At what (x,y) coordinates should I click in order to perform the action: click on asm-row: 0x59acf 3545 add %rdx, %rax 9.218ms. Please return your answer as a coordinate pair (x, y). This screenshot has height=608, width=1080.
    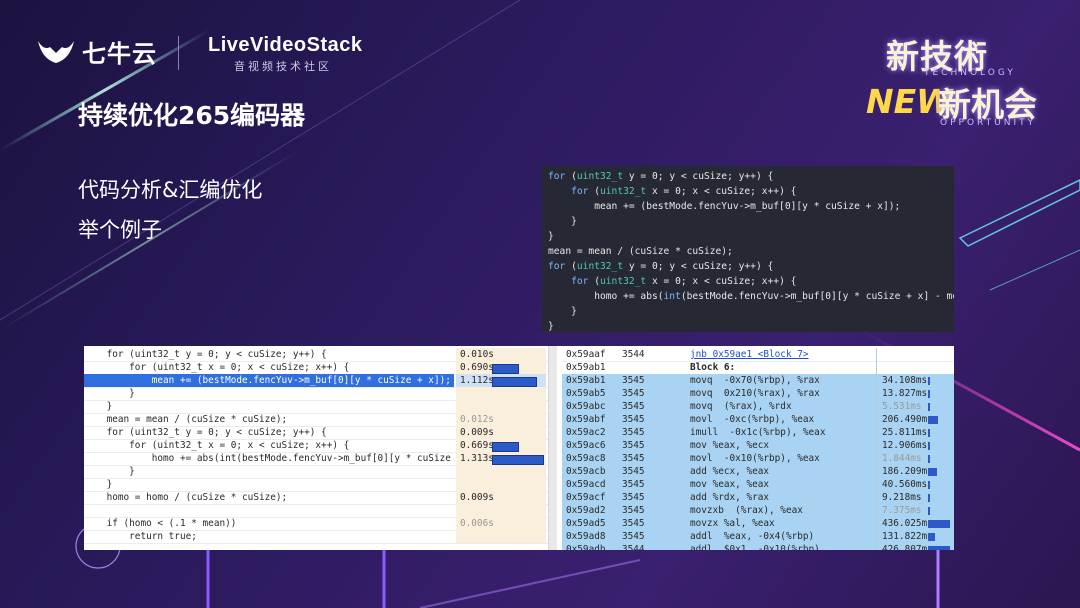
    Looking at the image, I should click on (758, 498).